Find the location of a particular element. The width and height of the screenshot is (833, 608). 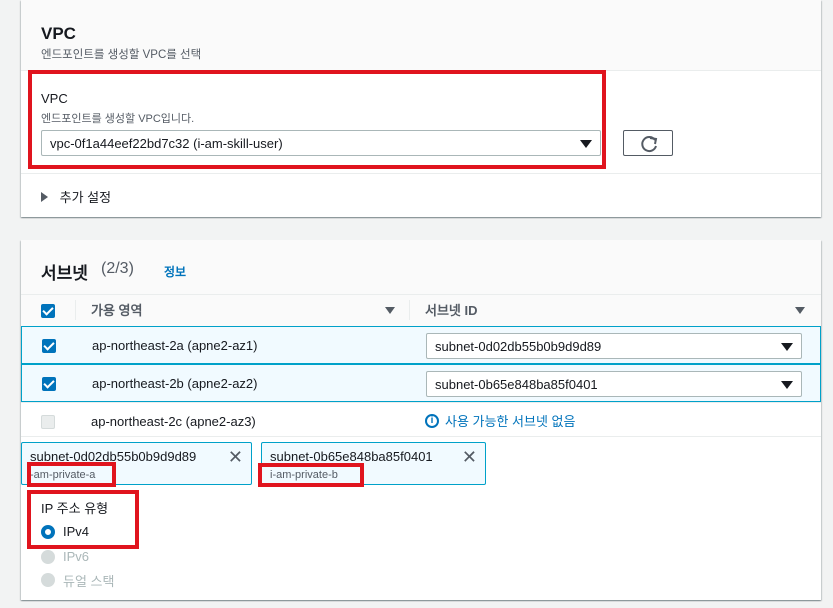

radio-label-ipv6: IPv6 is located at coordinates (76, 556).